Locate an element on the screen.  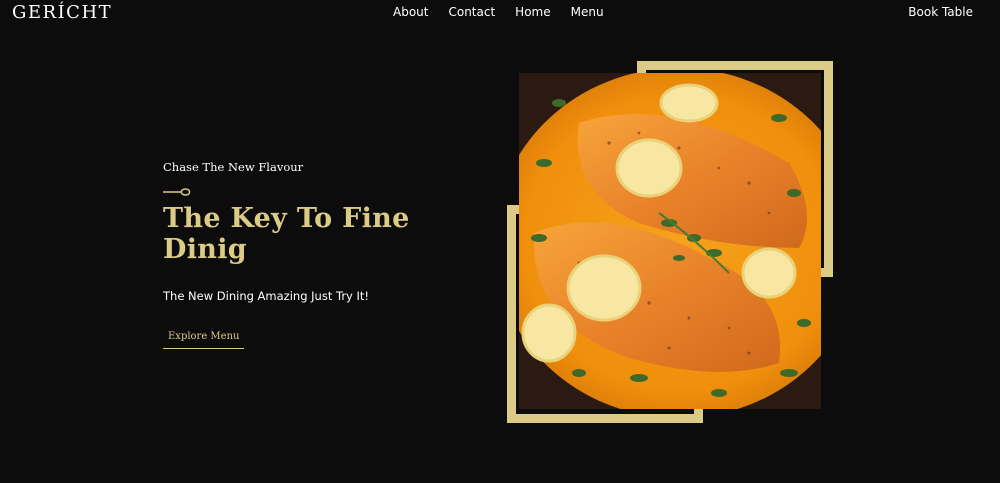
brand-logo: GERÍCHT is located at coordinates (62, 12).